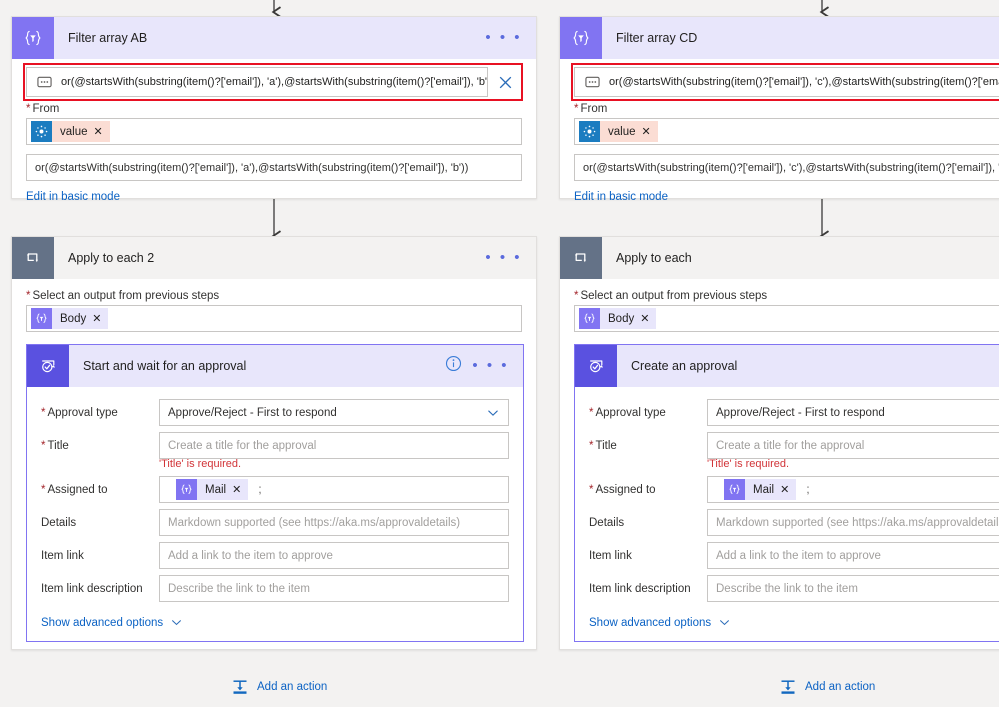 This screenshot has width=999, height=707. I want to click on expression-body-icon, so click(41, 318).